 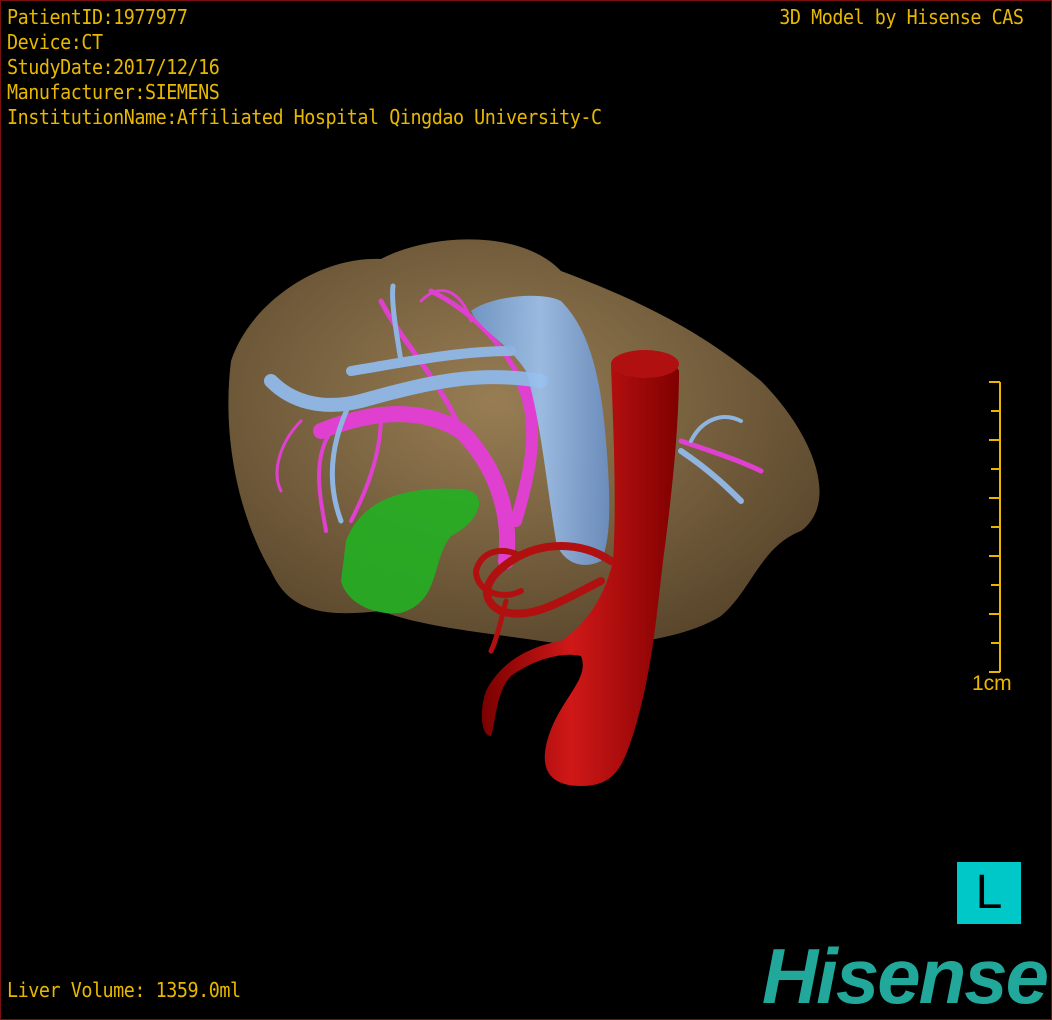 What do you see at coordinates (905, 976) in the screenshot?
I see `hisense-logo: Hisense` at bounding box center [905, 976].